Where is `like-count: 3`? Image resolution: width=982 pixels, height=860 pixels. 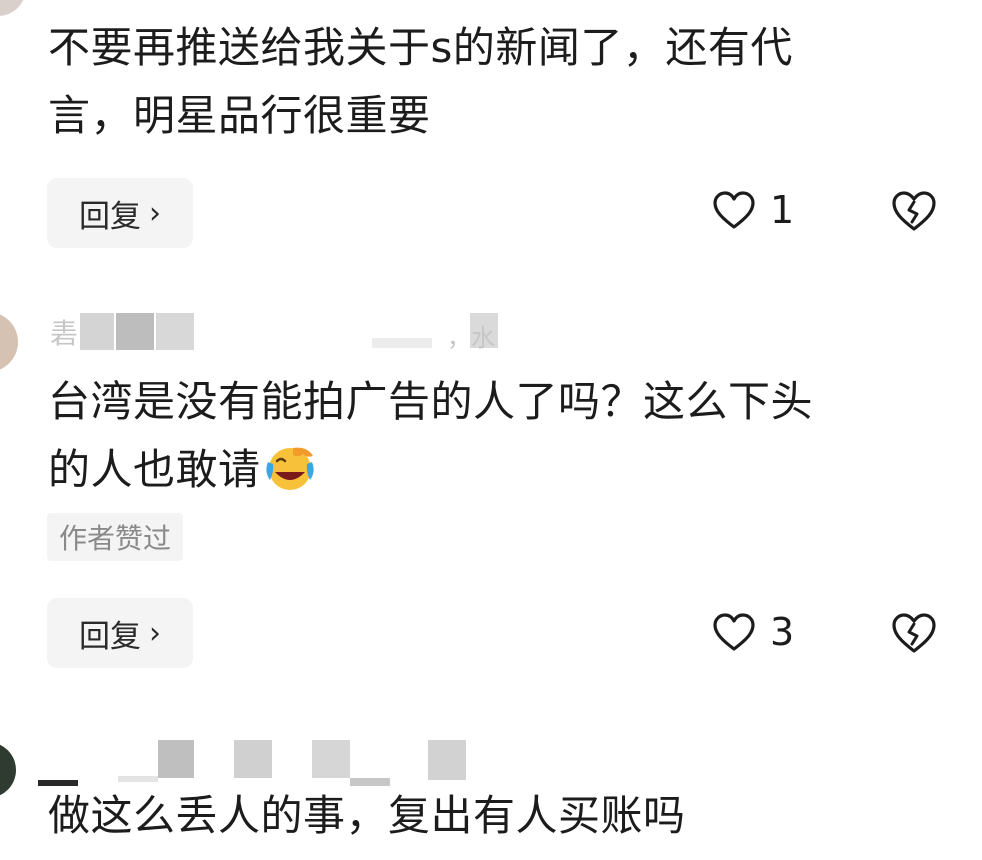 like-count: 3 is located at coordinates (782, 632).